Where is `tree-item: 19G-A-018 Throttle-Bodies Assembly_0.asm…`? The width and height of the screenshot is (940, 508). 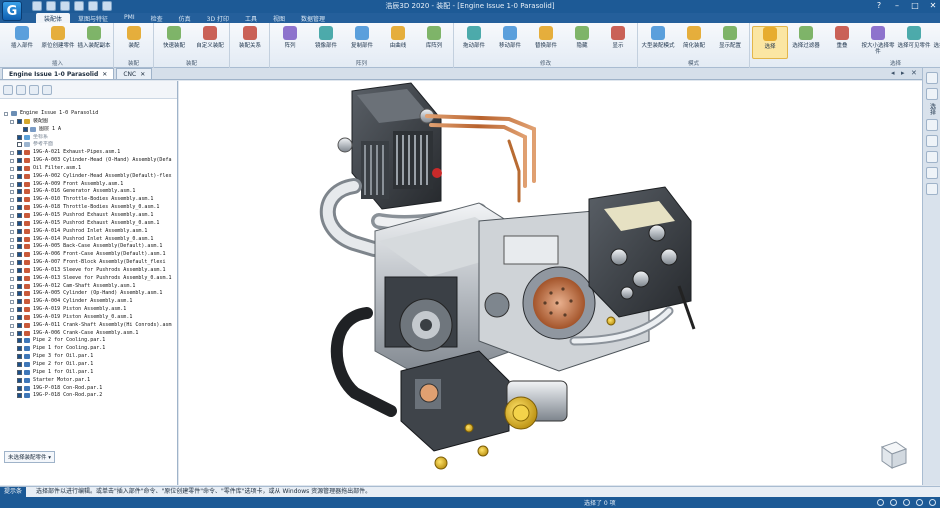
tree-item: 19G-A-018 Throttle-Bodies Assembly_0.asm… is located at coordinates (89, 208).